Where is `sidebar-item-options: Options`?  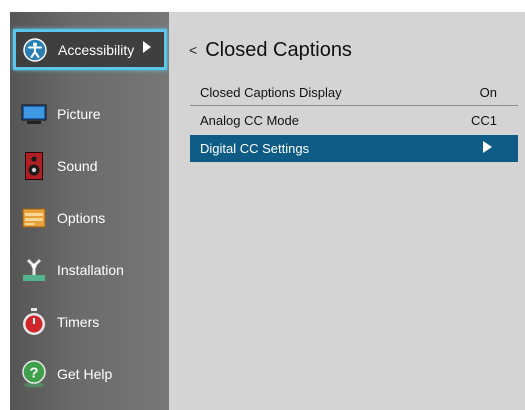
sidebar-item-options: Options is located at coordinates (89, 218).